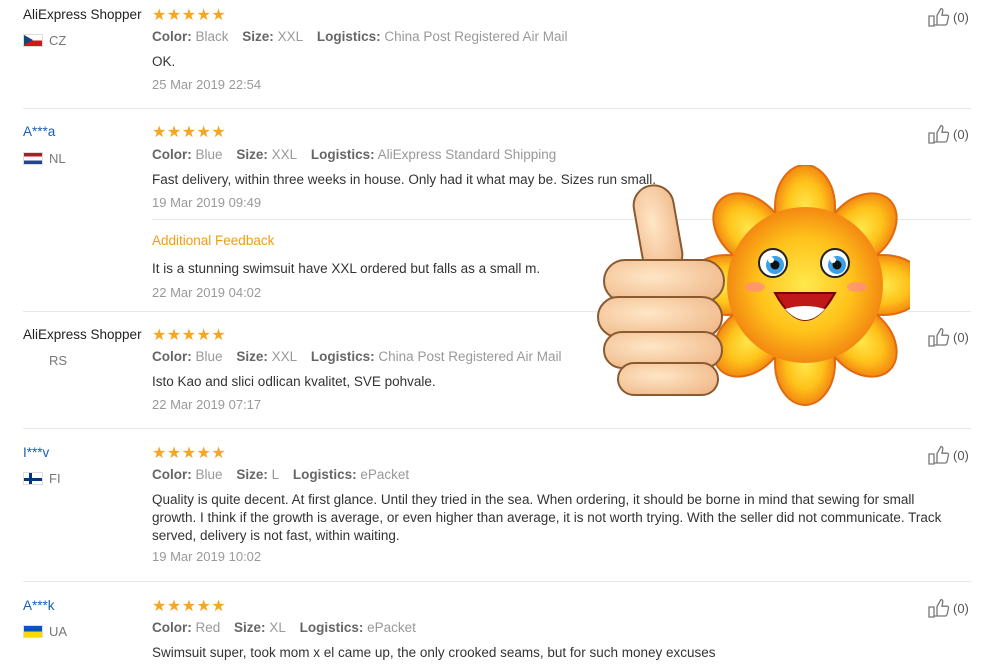 The image size is (1000, 669). What do you see at coordinates (207, 84) in the screenshot?
I see `review-date: 25 Mar 2019 22:54` at bounding box center [207, 84].